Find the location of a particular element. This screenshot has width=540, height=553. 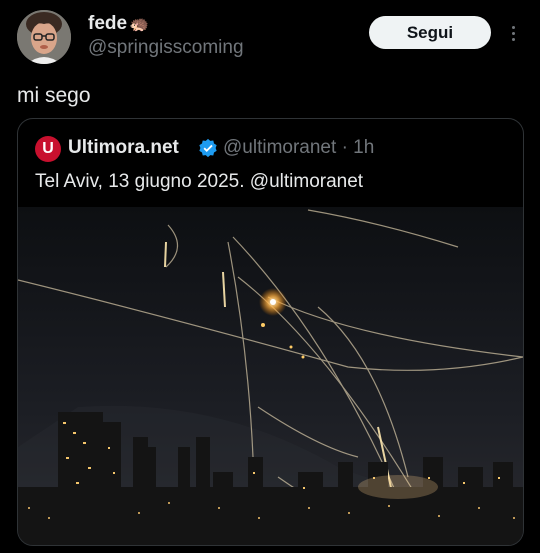

more-options-icon is located at coordinates (513, 33).